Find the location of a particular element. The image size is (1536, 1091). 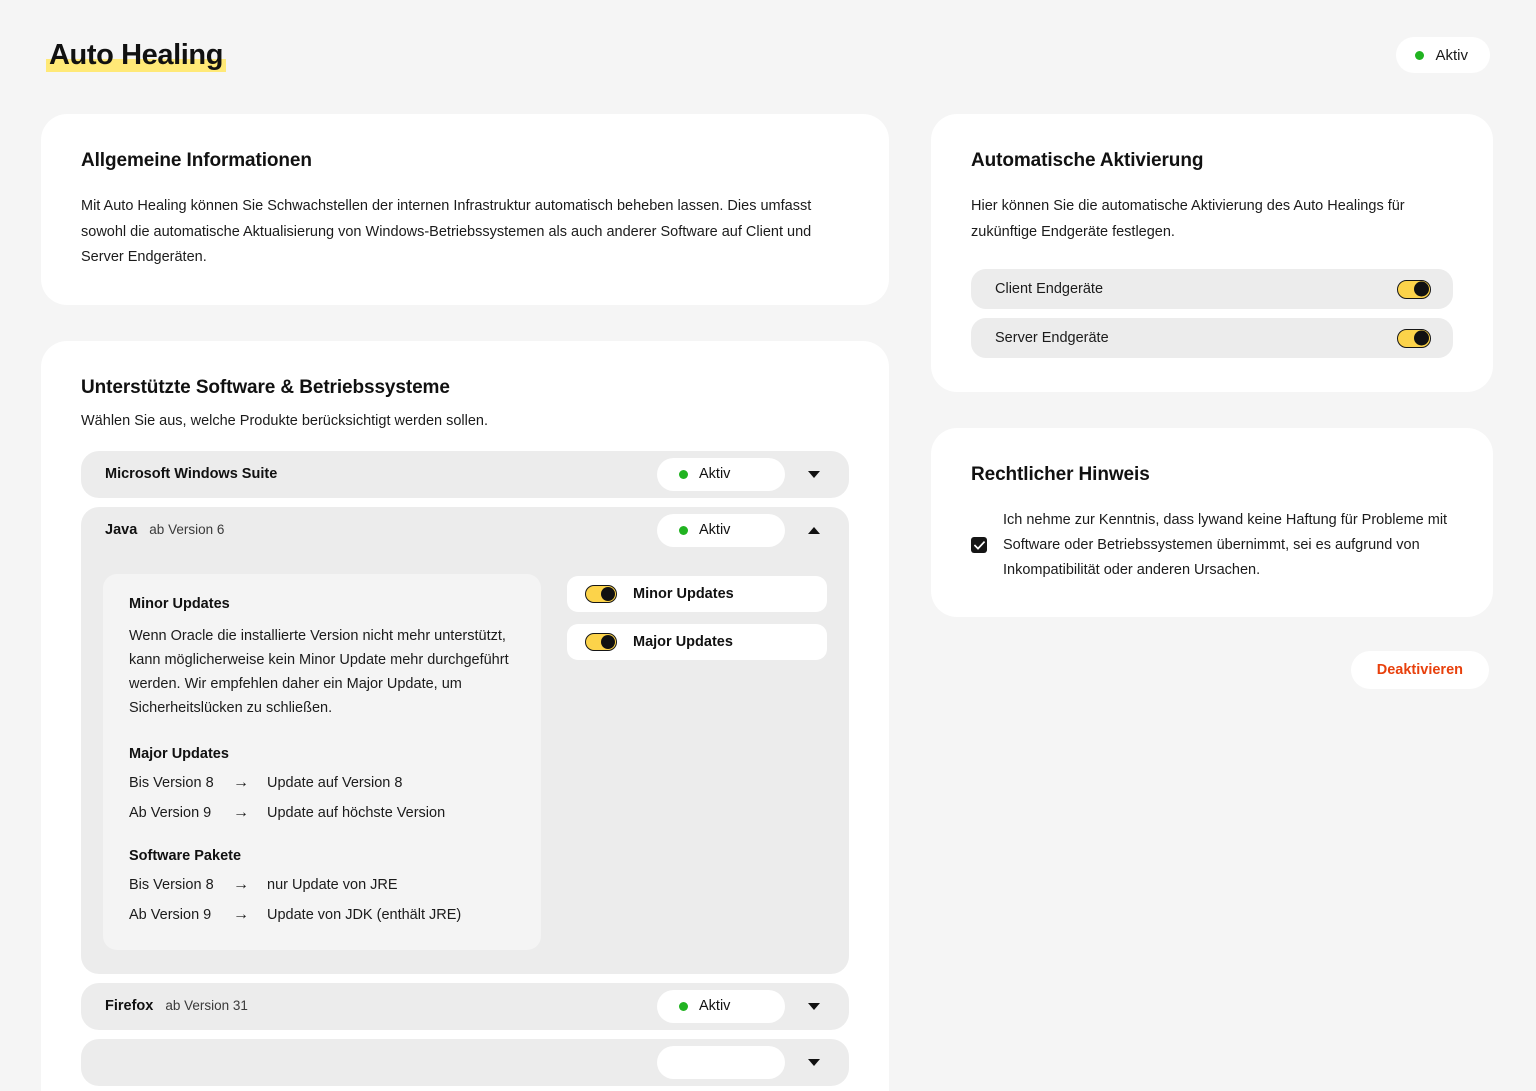

toggle-label-minor-updates: Minor Updates is located at coordinates (683, 593).